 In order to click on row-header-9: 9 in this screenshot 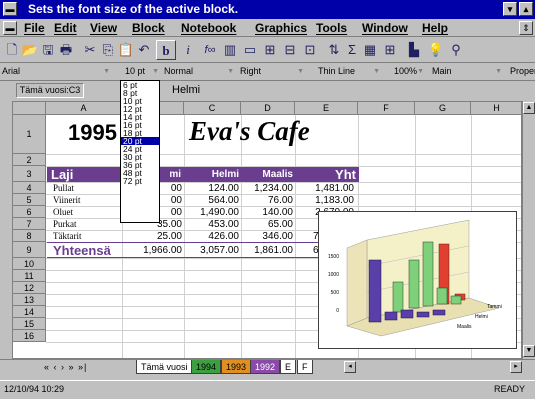, I will do `click(29, 250)`.